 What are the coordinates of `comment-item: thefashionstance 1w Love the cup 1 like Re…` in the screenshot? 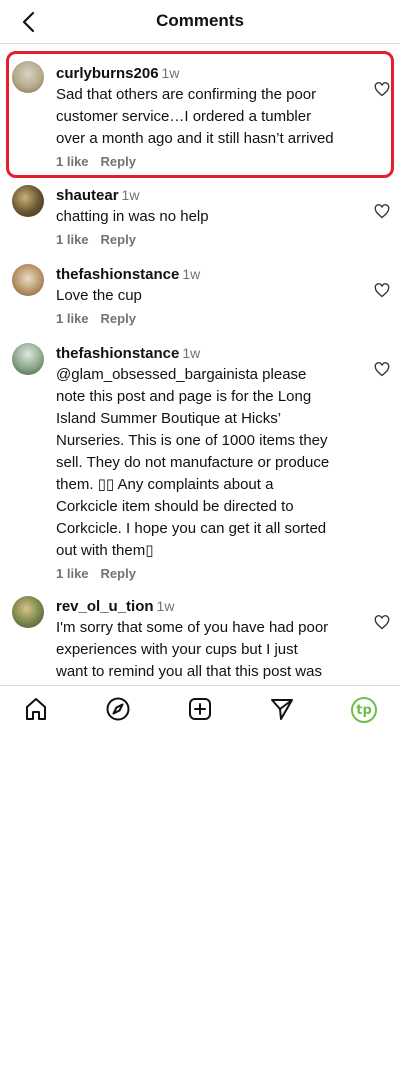 It's located at (200, 304).